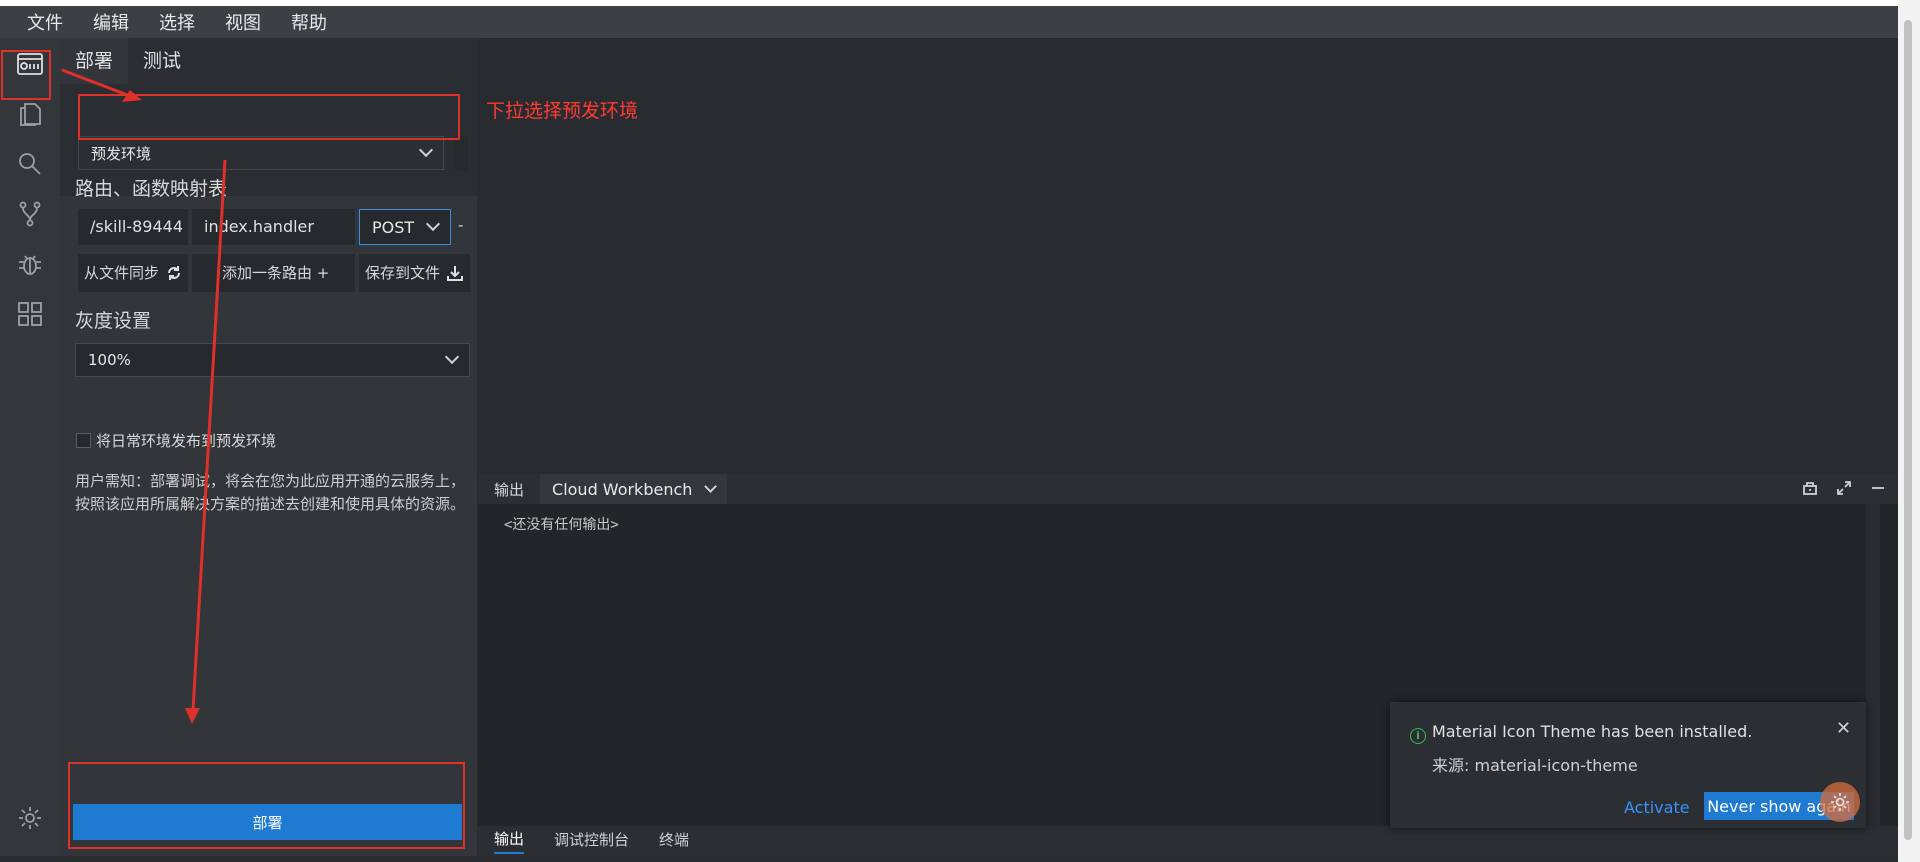 The width and height of the screenshot is (1920, 862). I want to click on deploy-annotation-box: 部署, so click(266, 805).